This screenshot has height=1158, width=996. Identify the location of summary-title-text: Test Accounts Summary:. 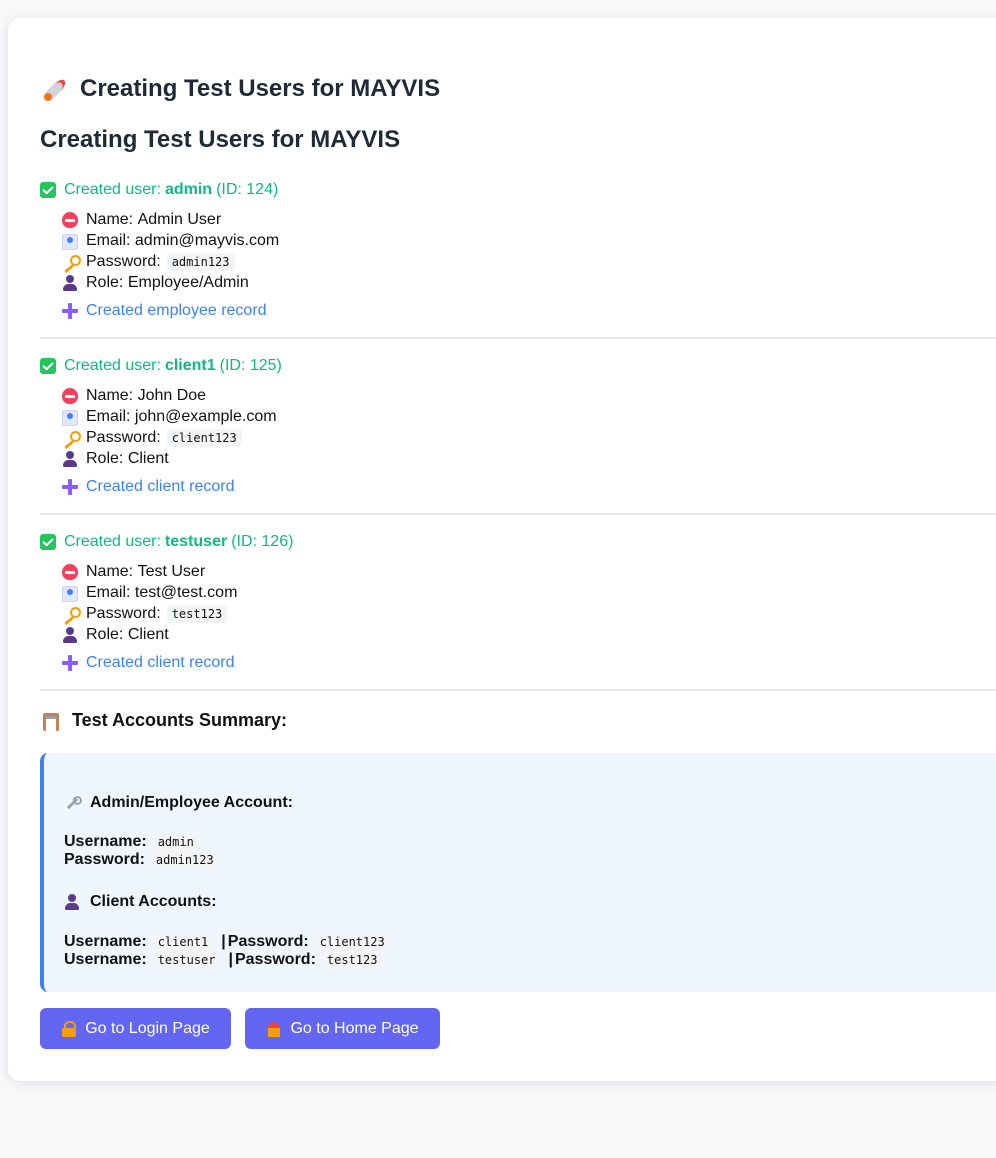
(180, 720).